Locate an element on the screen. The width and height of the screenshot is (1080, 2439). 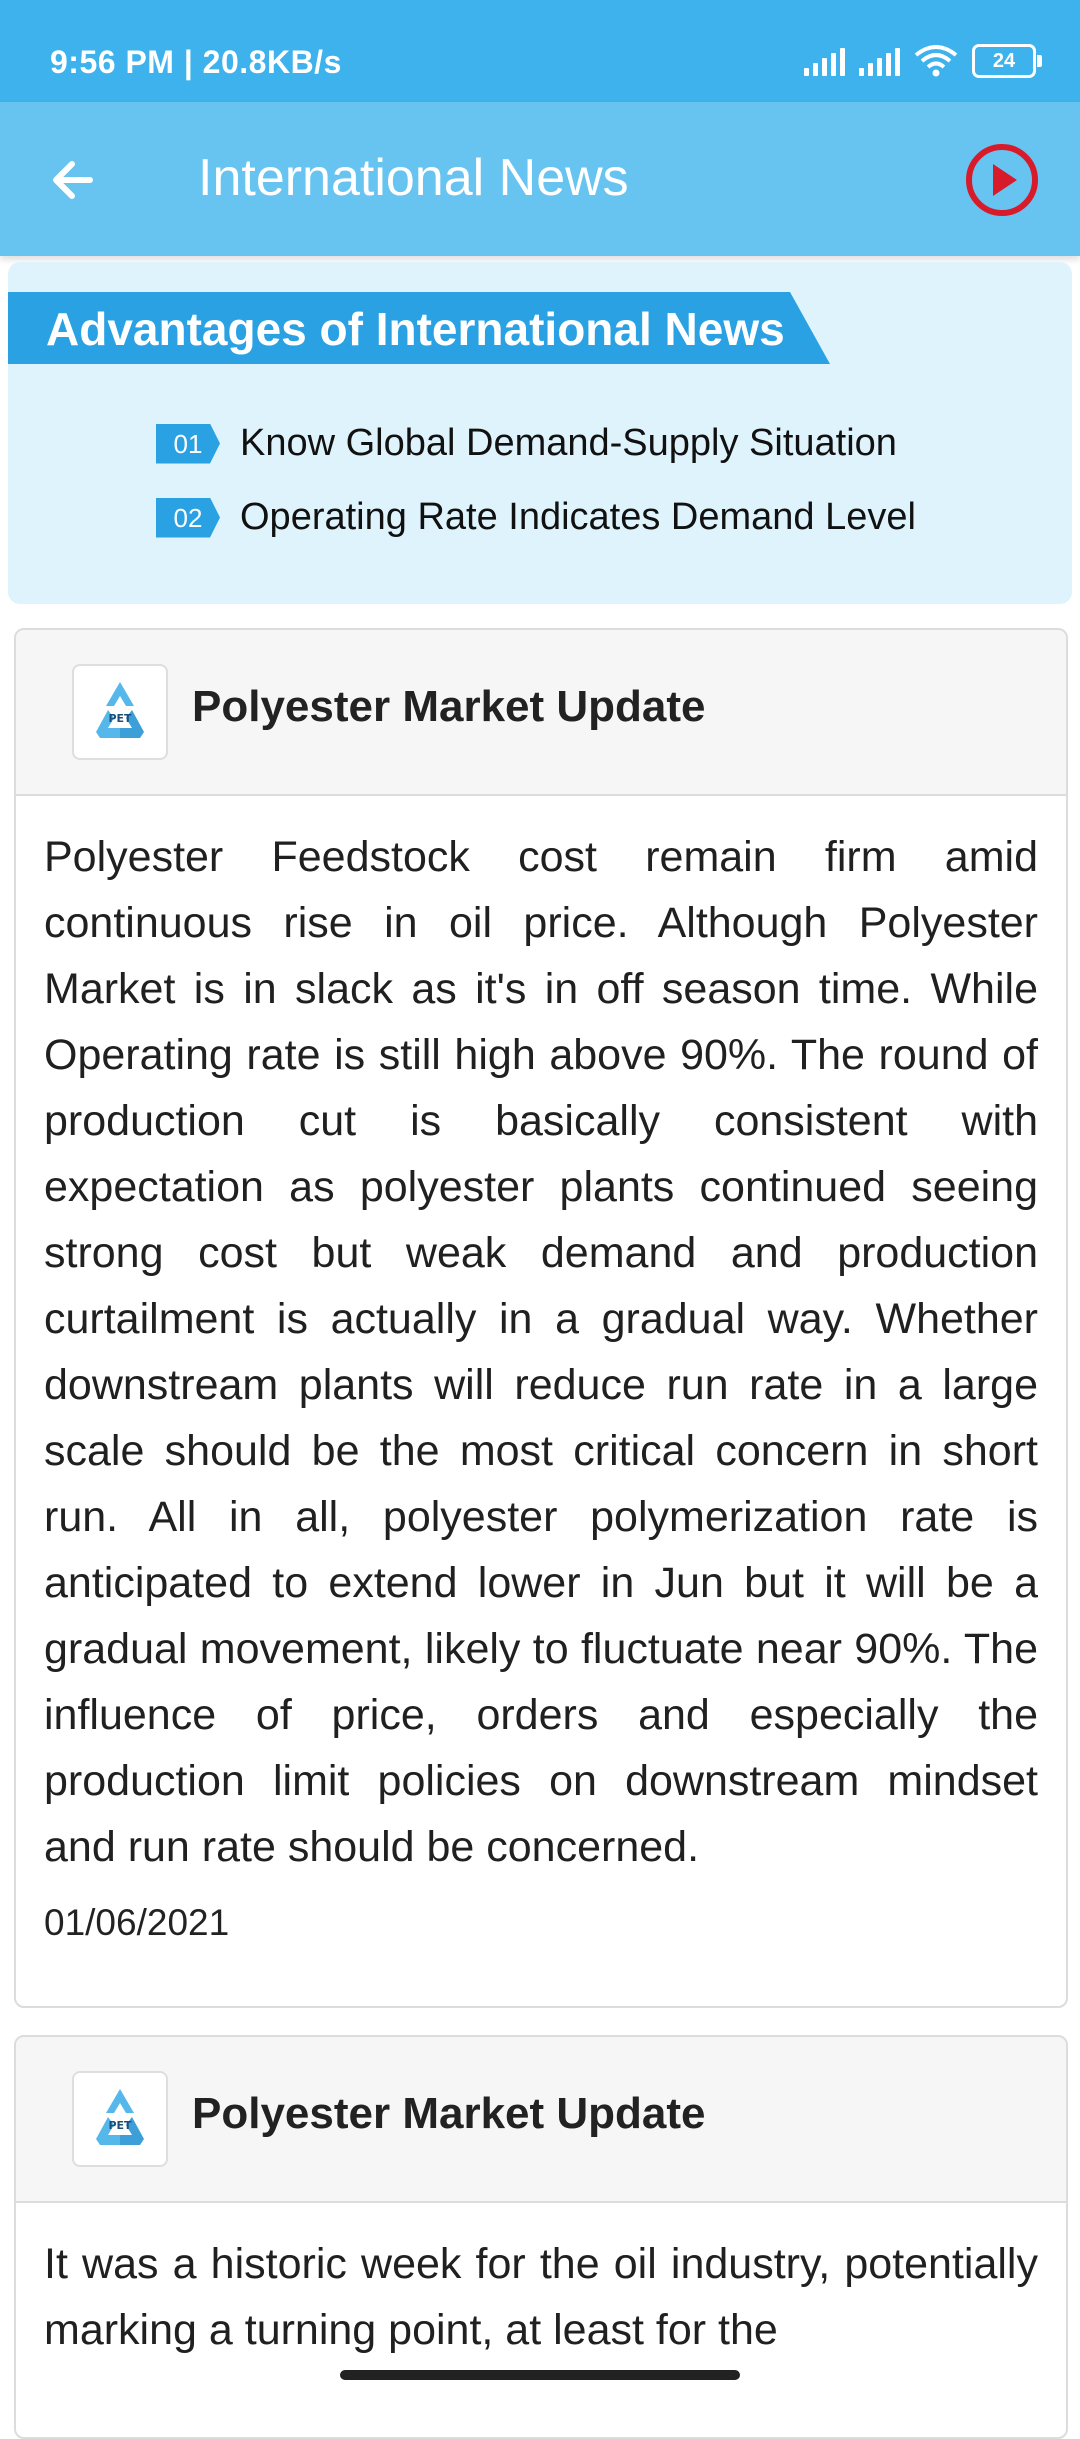
item-number-badge: 01 is located at coordinates (188, 443).